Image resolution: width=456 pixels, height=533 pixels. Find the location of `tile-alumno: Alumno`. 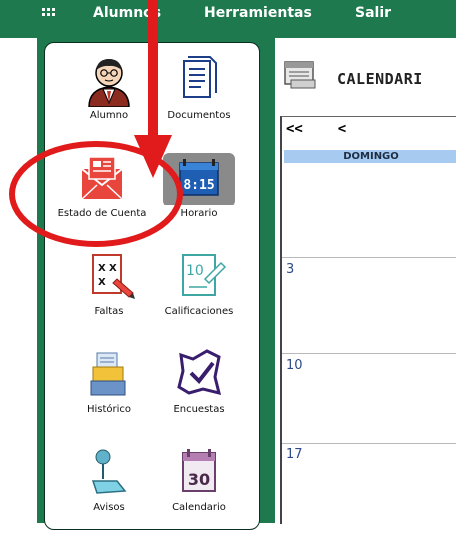

tile-alumno: Alumno is located at coordinates (109, 92).